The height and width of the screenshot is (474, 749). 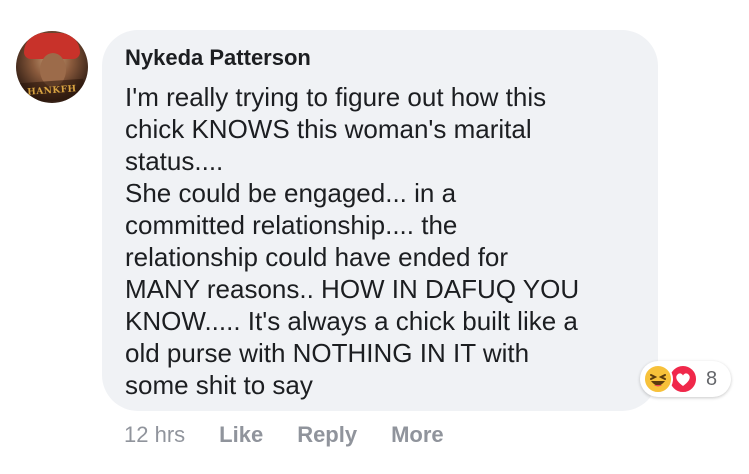 What do you see at coordinates (712, 379) in the screenshot?
I see `reaction-count: 8` at bounding box center [712, 379].